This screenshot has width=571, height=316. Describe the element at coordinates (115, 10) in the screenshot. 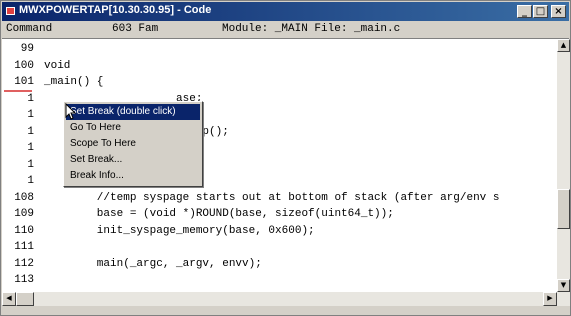

I see `window-title: MWXPOWERTAP[10.30.30.95] - Code` at that location.